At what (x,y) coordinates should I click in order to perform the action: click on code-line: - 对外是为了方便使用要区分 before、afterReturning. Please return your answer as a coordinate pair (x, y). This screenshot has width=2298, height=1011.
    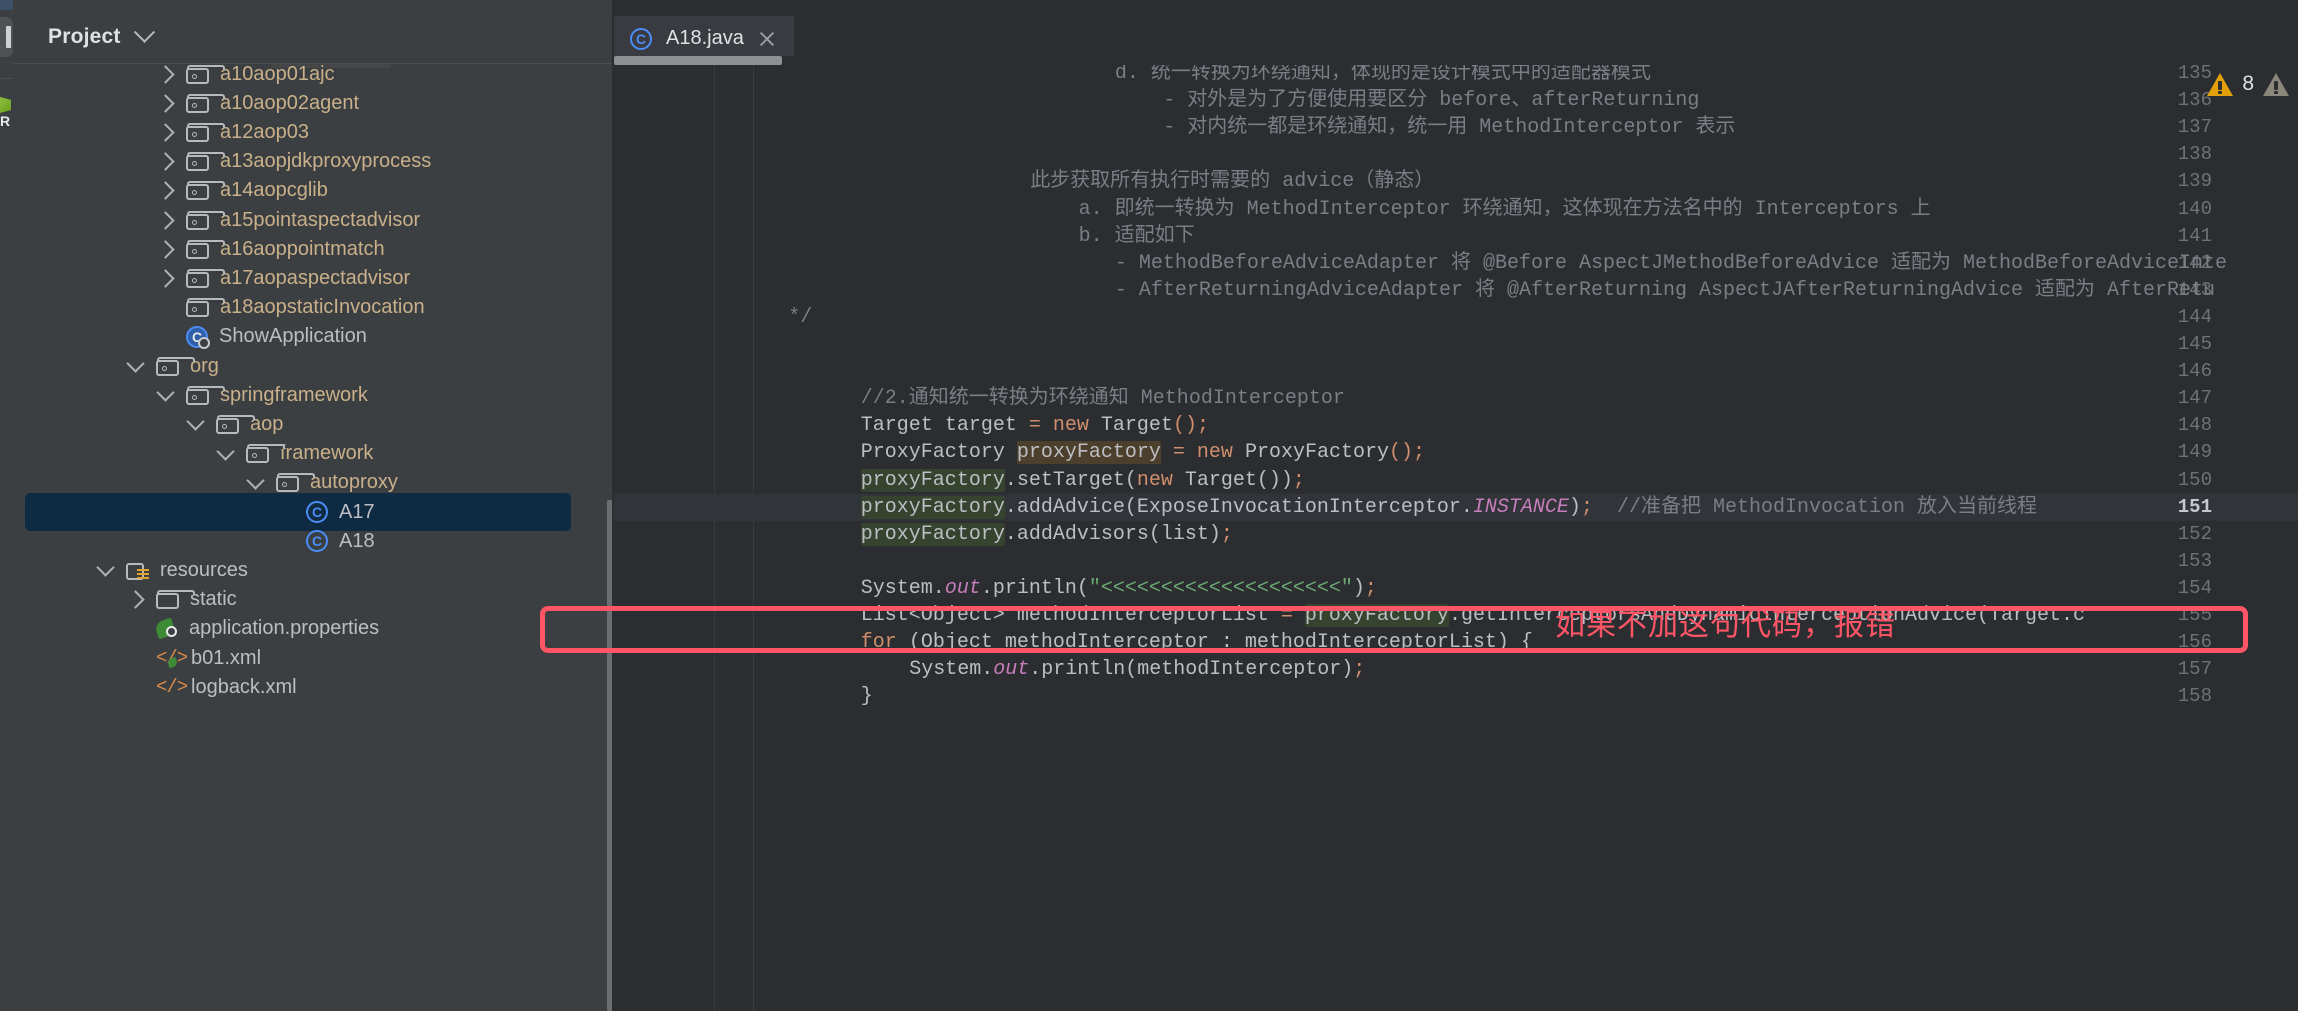
    Looking at the image, I should click on (1431, 100).